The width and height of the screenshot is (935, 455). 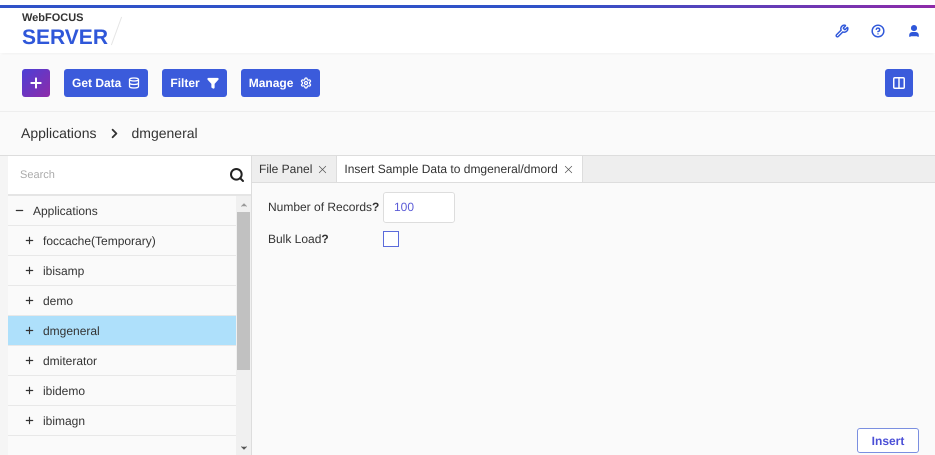 I want to click on insert-button: Insert, so click(x=888, y=440).